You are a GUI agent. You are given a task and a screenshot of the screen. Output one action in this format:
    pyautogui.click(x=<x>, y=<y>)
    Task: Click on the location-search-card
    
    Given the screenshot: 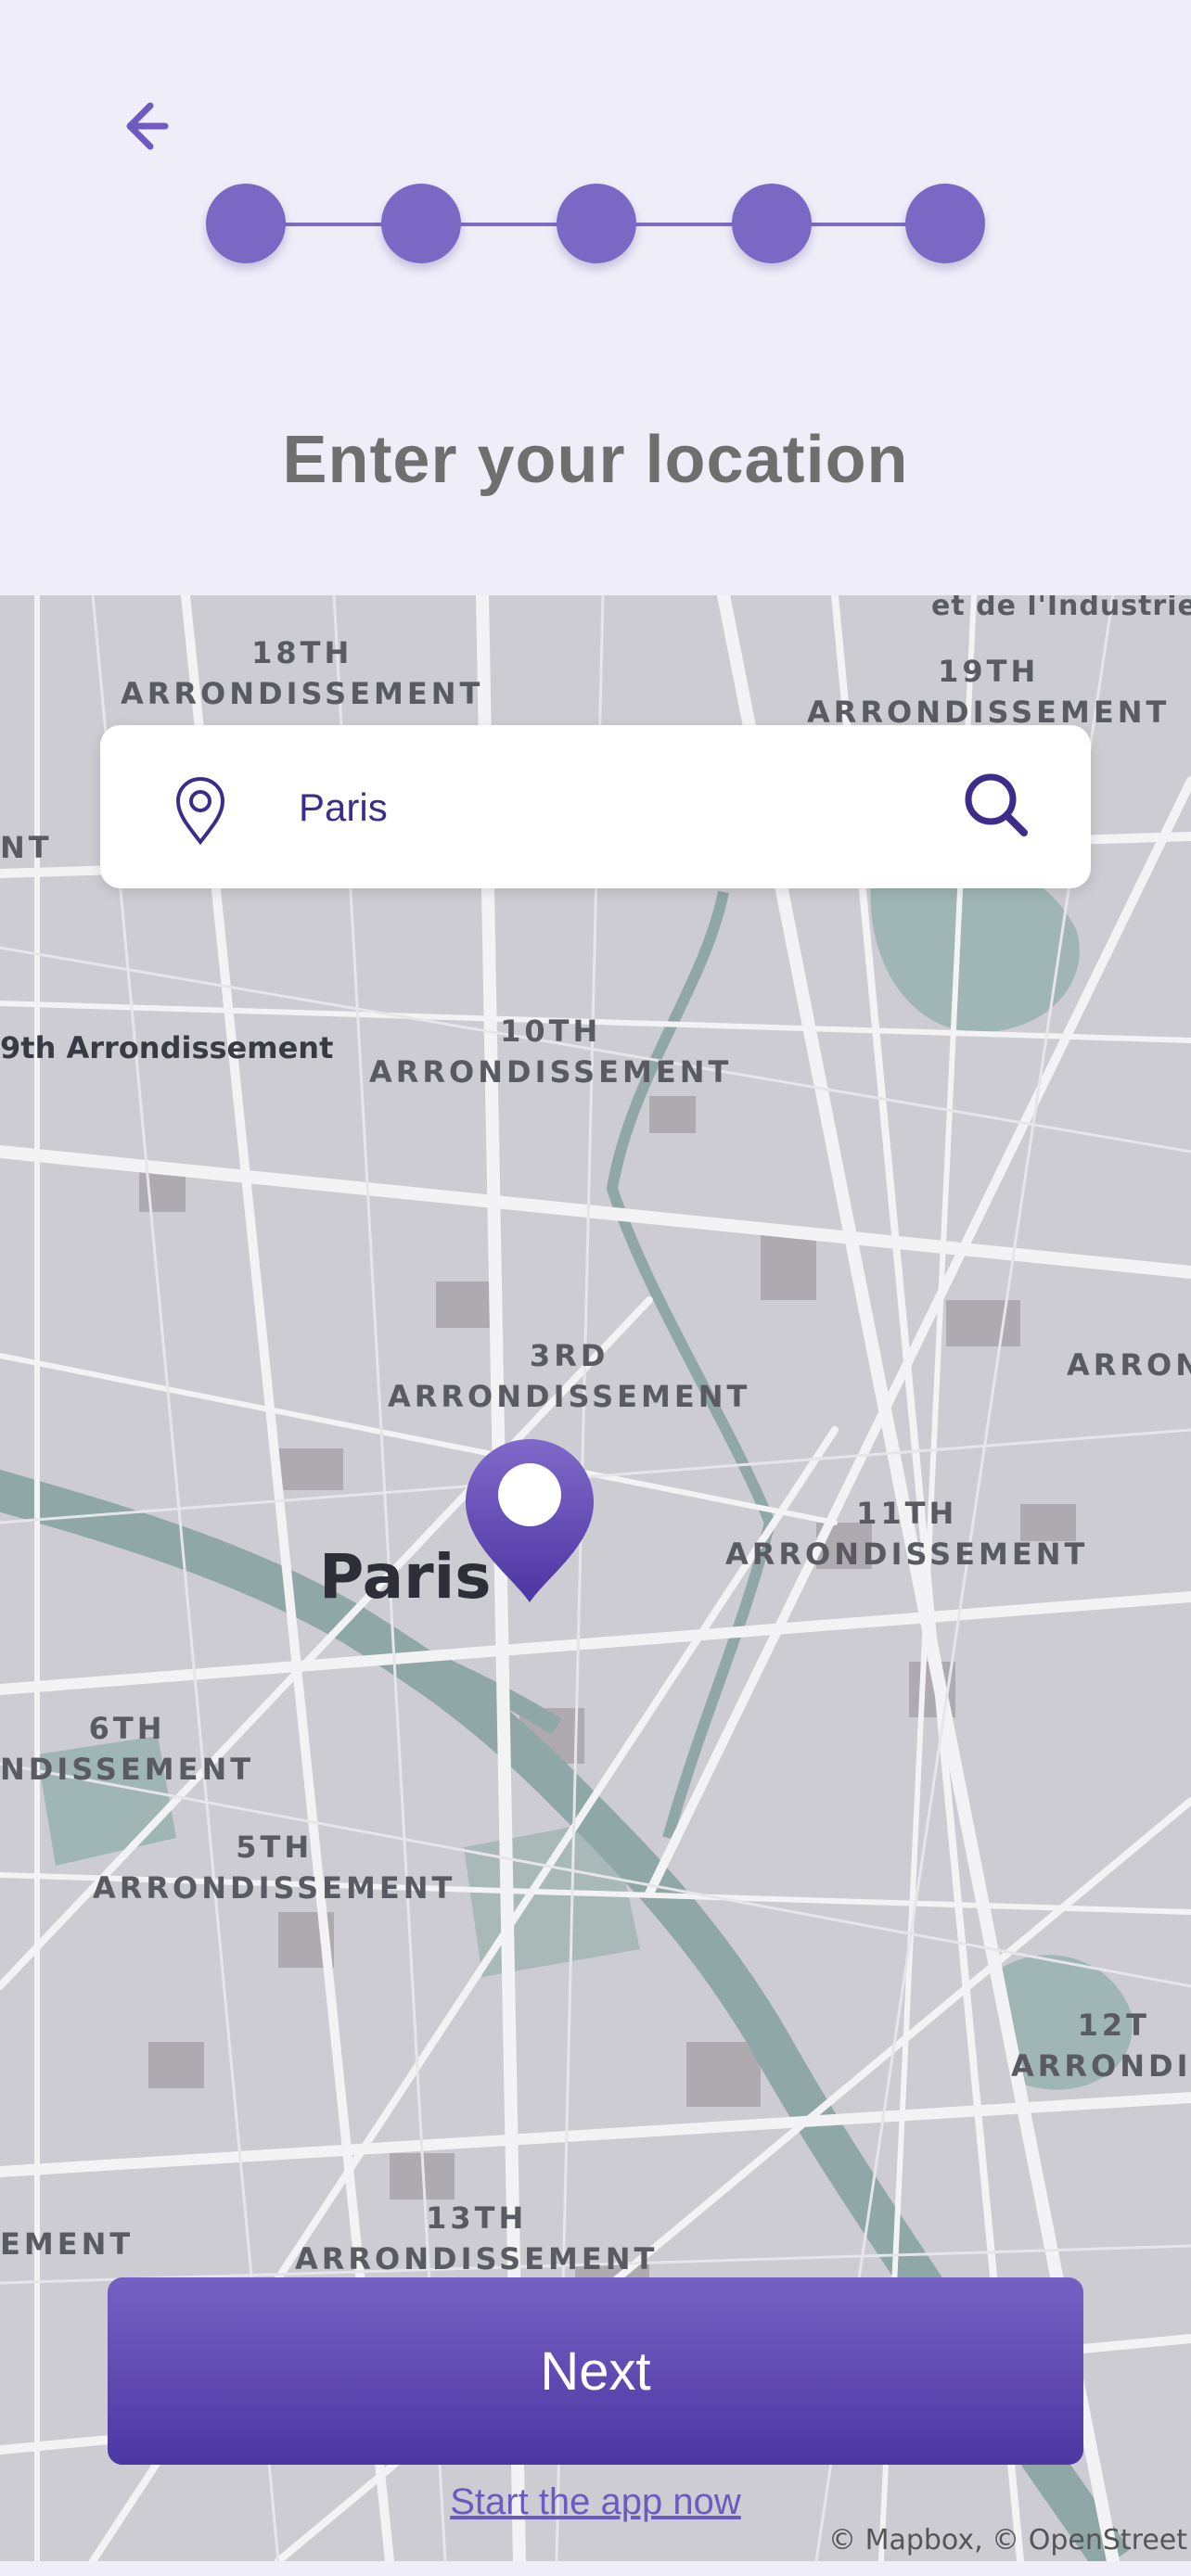 What is the action you would take?
    pyautogui.click(x=595, y=806)
    